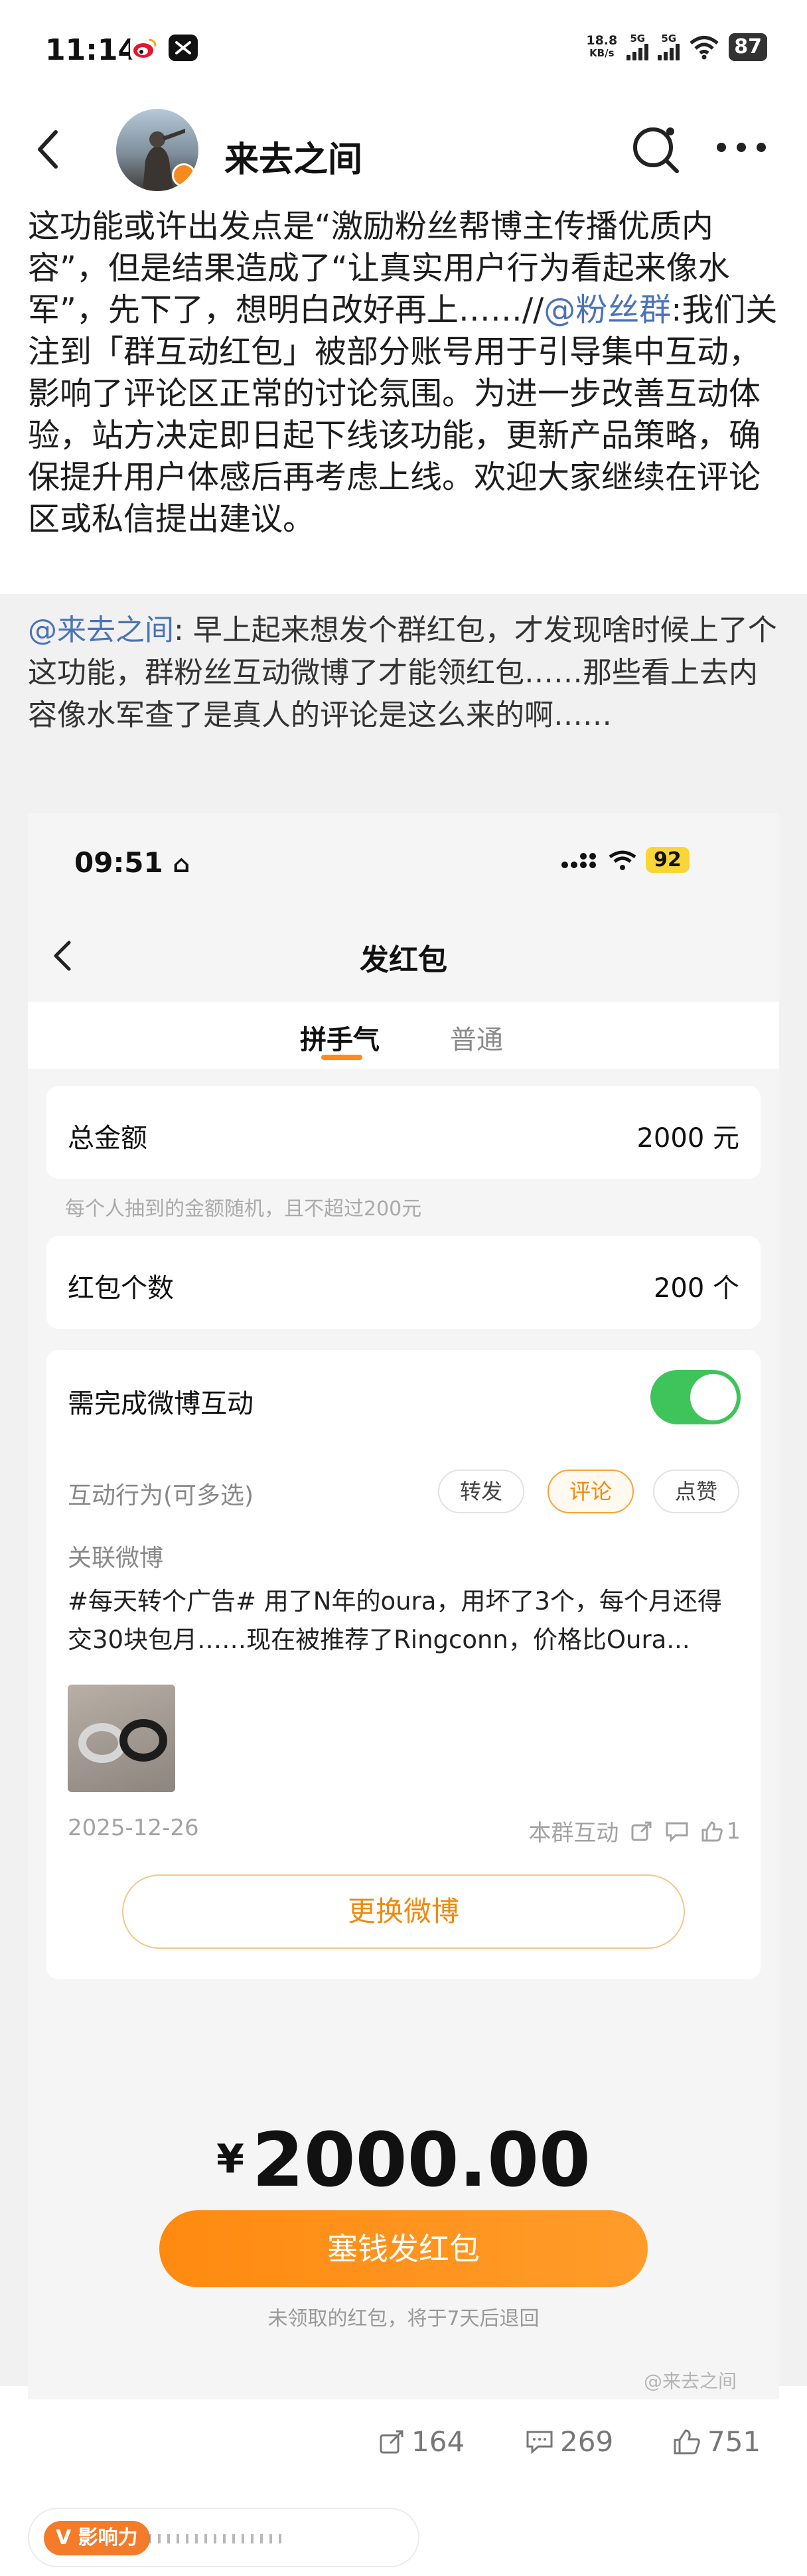  What do you see at coordinates (403, 1035) in the screenshot?
I see `redpacket-tabs: 拼手气 普通` at bounding box center [403, 1035].